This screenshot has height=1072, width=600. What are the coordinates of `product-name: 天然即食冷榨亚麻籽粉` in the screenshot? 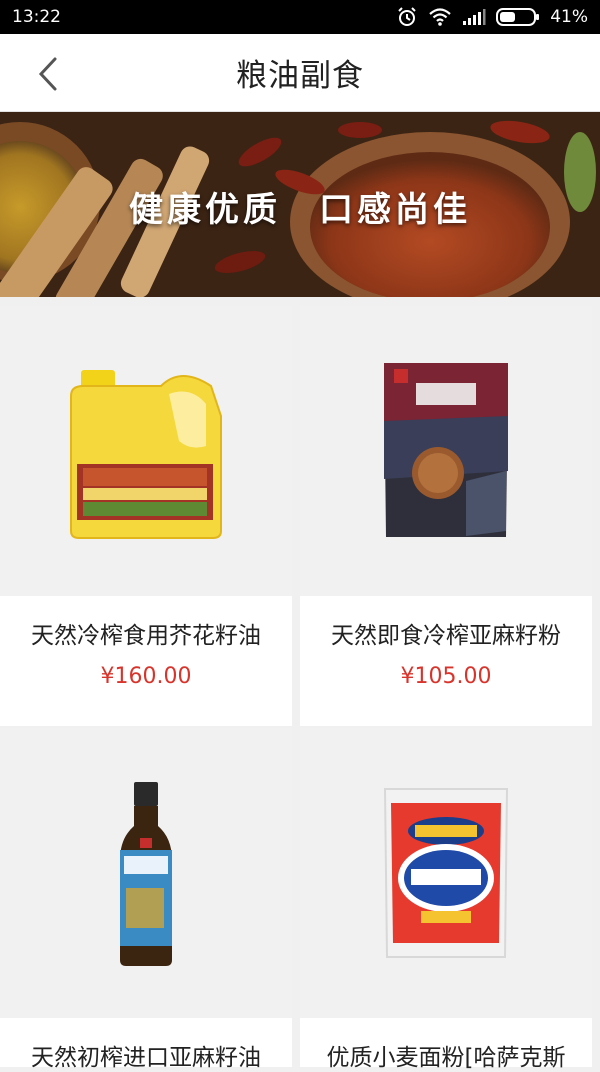 It's located at (446, 636).